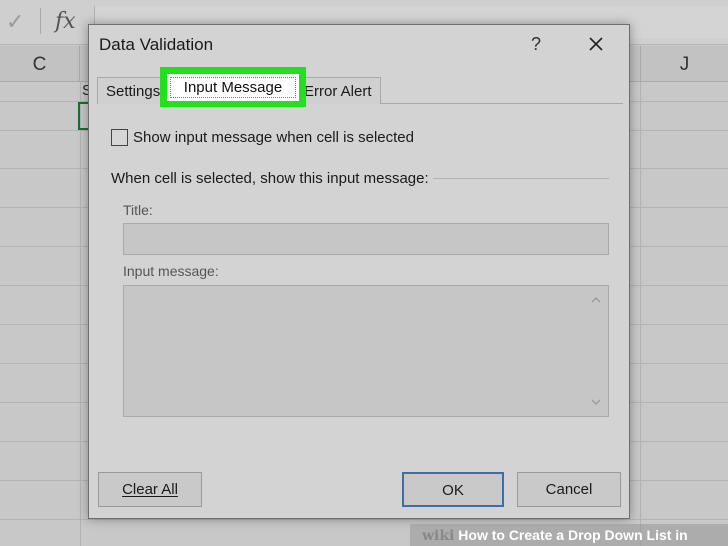 Image resolution: width=728 pixels, height=546 pixels. I want to click on tab-highlight: Input Message, so click(233, 87).